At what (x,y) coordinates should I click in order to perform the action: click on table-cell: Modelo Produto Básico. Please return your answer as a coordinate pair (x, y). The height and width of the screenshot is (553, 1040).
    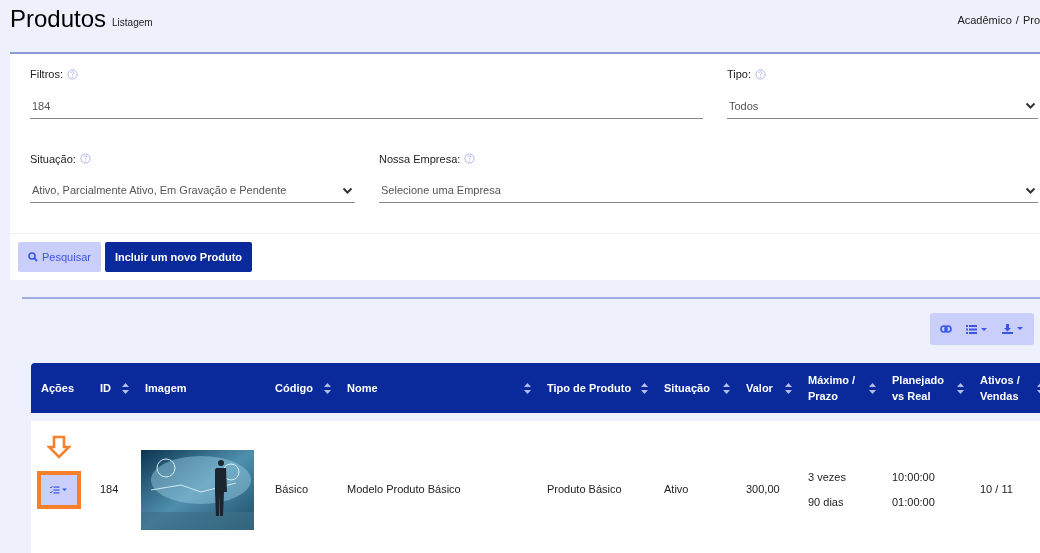
    Looking at the image, I should click on (404, 489).